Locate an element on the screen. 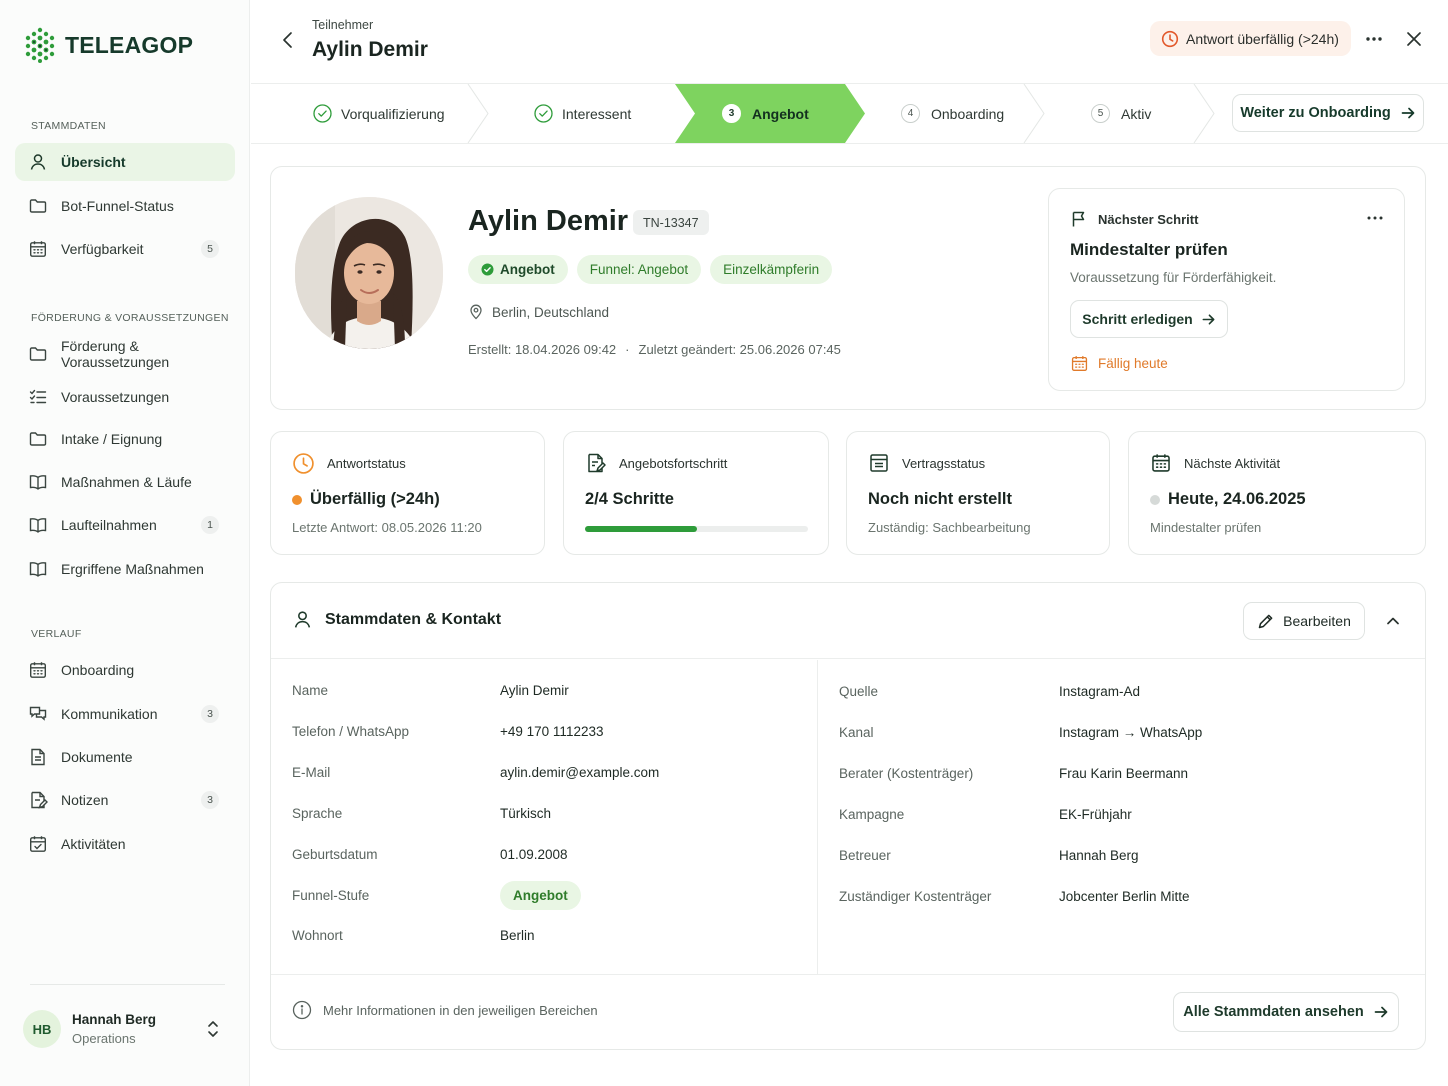 The height and width of the screenshot is (1086, 1448). checklist-icon is located at coordinates (38, 396).